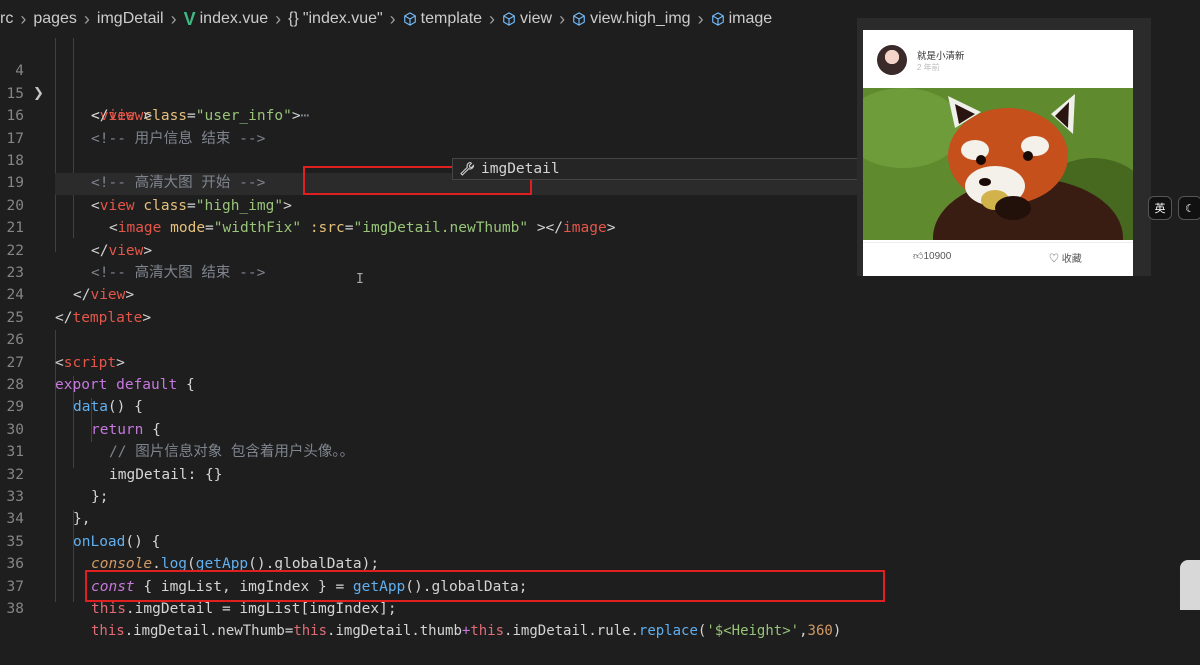  I want to click on code-line: 18 <!-- 高清大图 开始 -->, so click(430, 159).